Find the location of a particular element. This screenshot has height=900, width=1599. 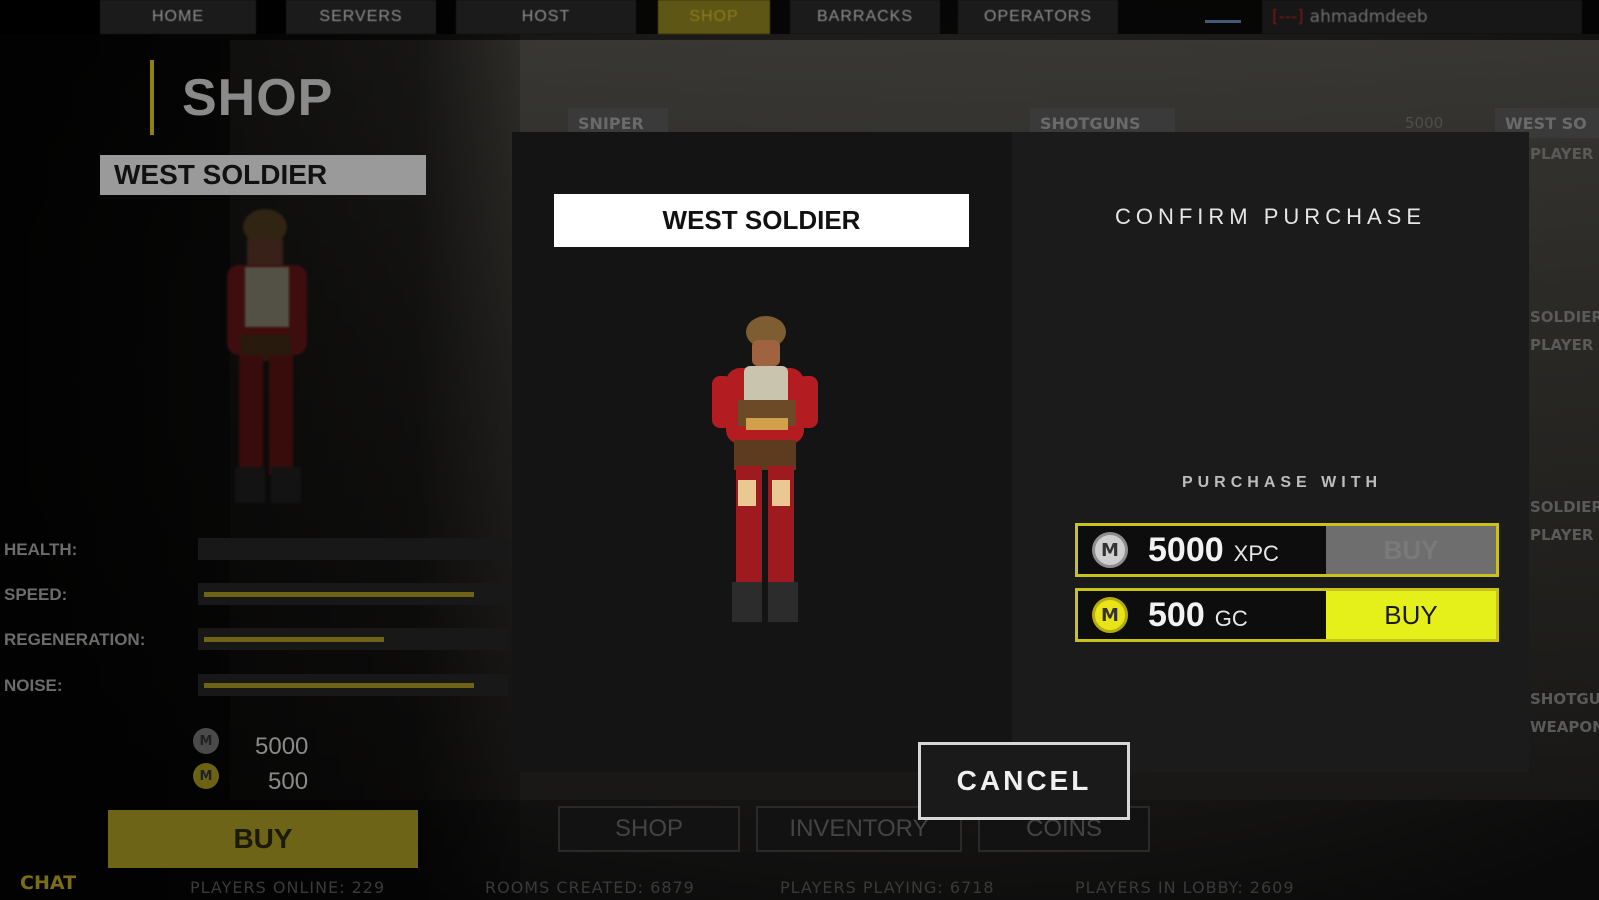

purchase-with-label: PURCHASE WITH is located at coordinates (1282, 482).